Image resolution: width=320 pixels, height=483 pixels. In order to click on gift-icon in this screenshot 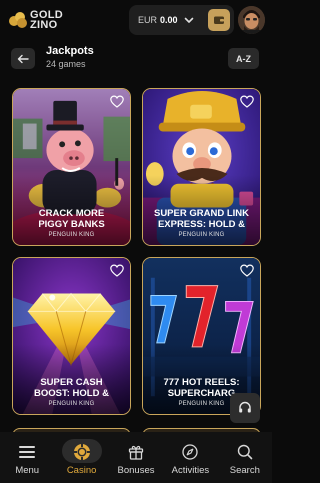, I will do `click(136, 452)`.